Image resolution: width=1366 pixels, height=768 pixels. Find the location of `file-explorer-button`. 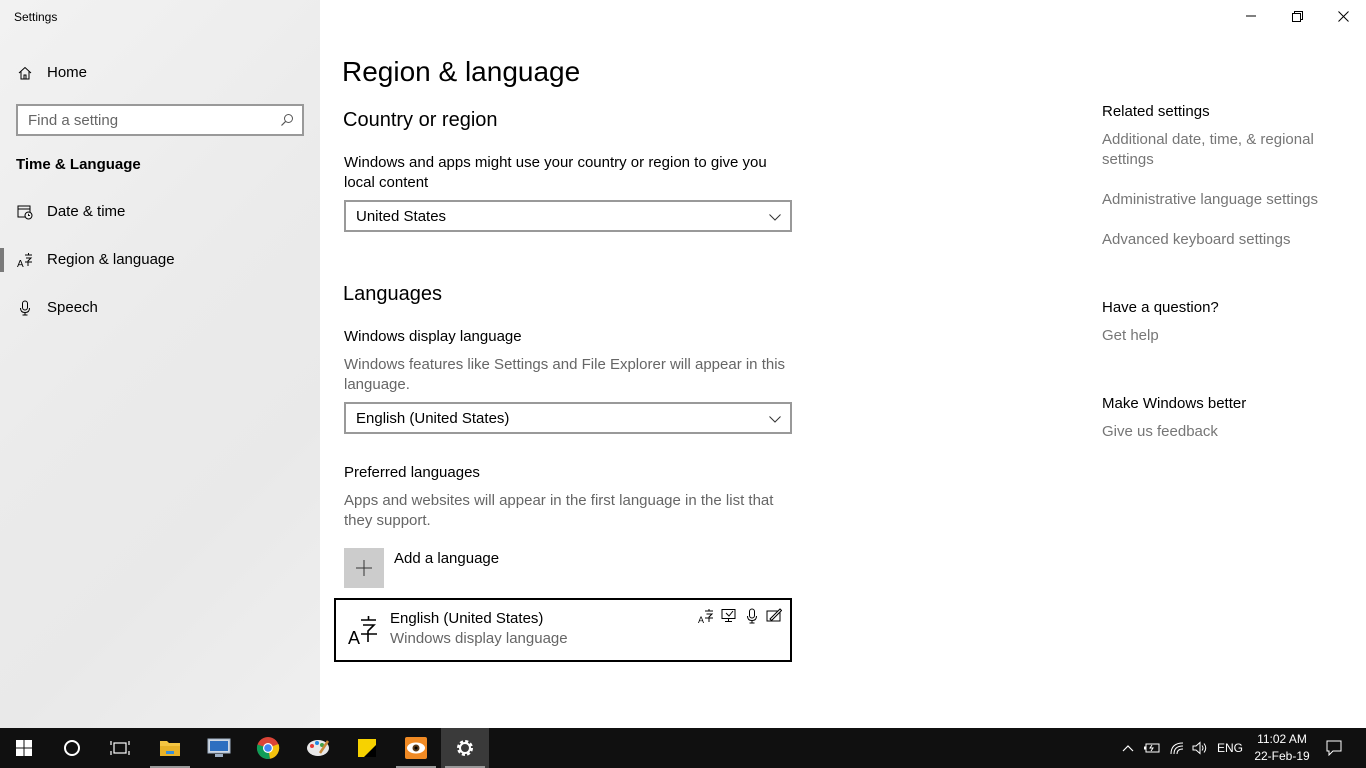

file-explorer-button is located at coordinates (170, 748).